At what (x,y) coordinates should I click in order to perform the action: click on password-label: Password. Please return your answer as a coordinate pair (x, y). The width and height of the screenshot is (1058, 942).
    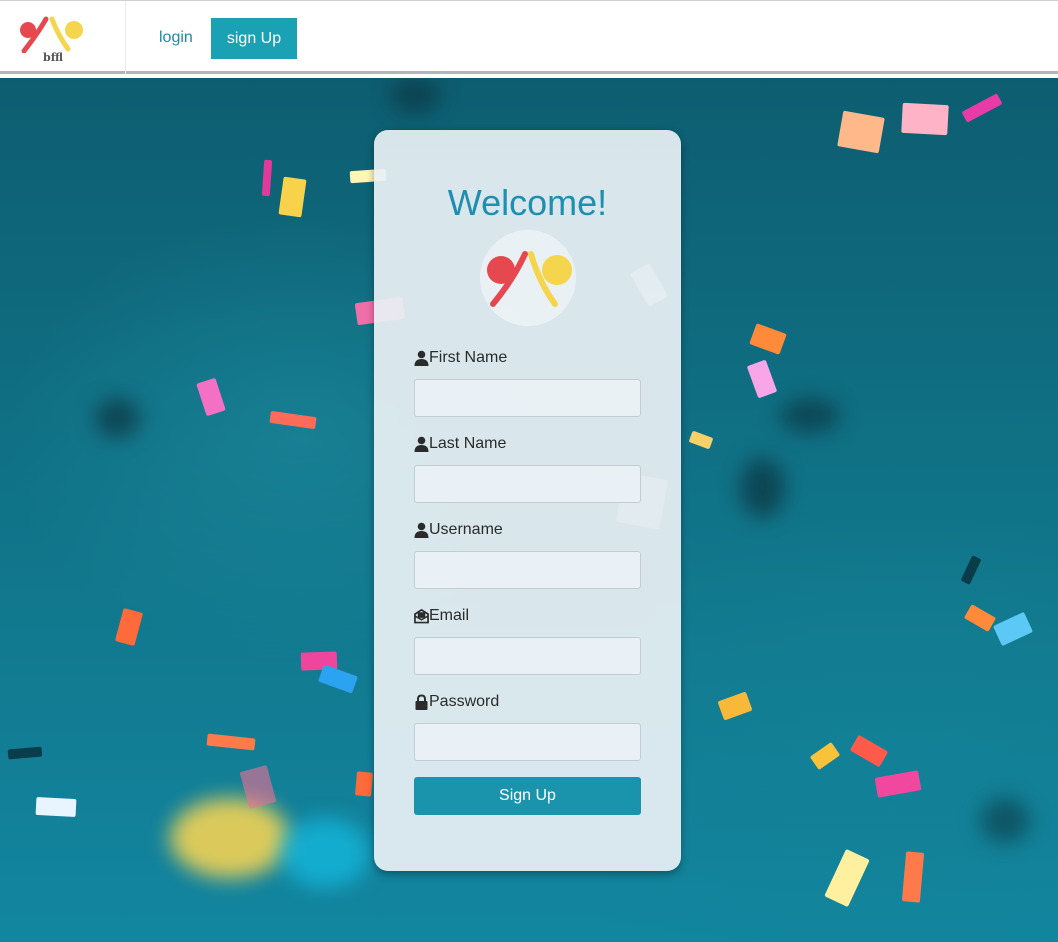
    Looking at the image, I should click on (456, 702).